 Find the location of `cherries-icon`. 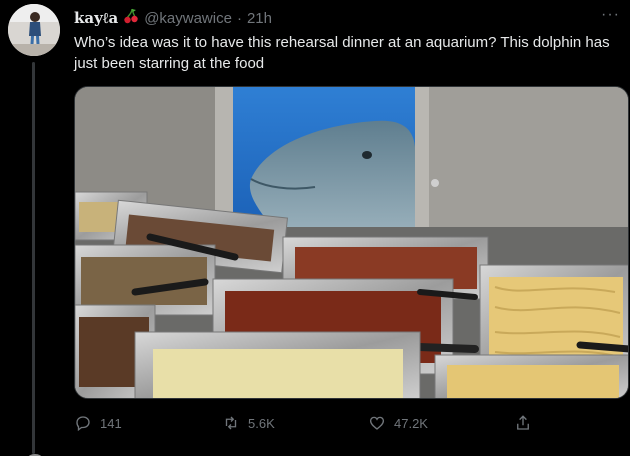

cherries-icon is located at coordinates (131, 18).